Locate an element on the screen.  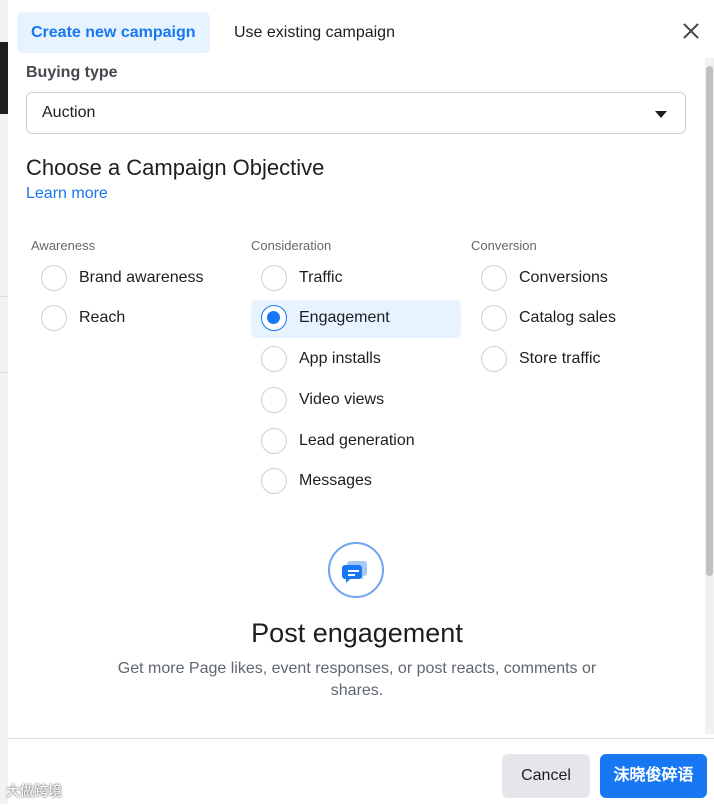
buying-type-value: Auction is located at coordinates (69, 112).